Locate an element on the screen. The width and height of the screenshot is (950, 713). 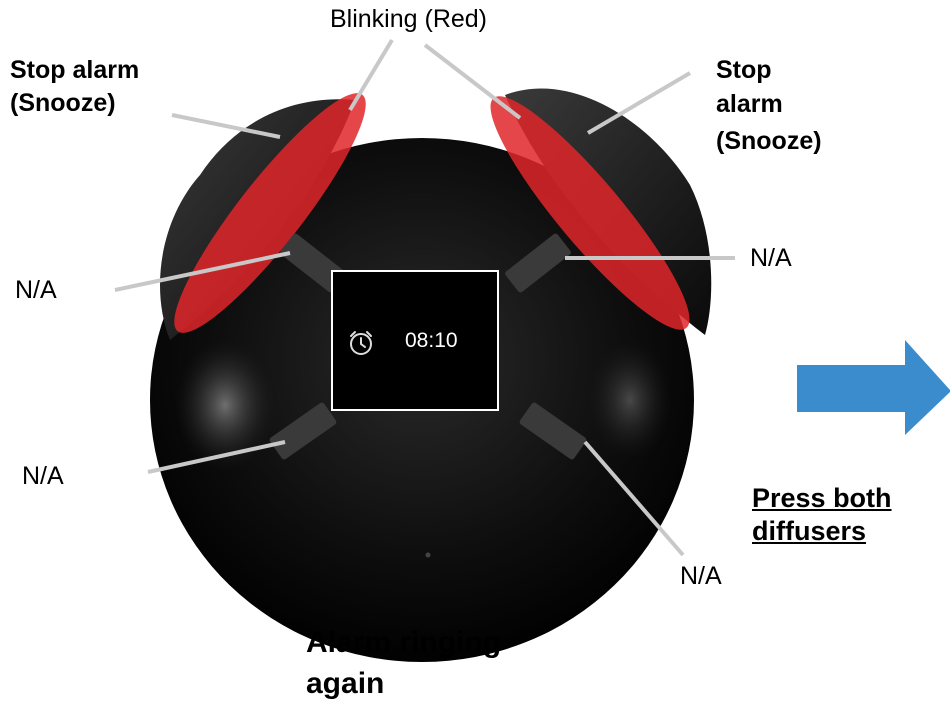
right-arrow-icon is located at coordinates (873, 387).